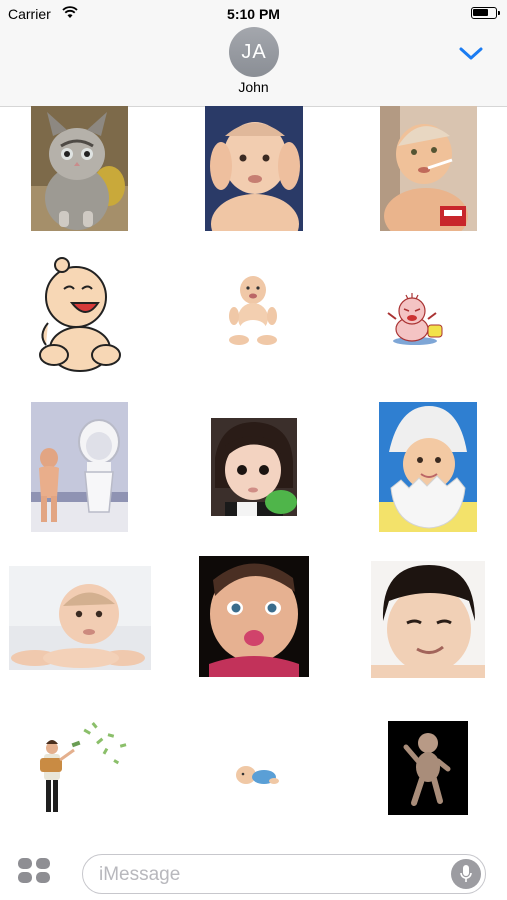 The width and height of the screenshot is (507, 900). What do you see at coordinates (254, 467) in the screenshot?
I see `baby-girl-sticker` at bounding box center [254, 467].